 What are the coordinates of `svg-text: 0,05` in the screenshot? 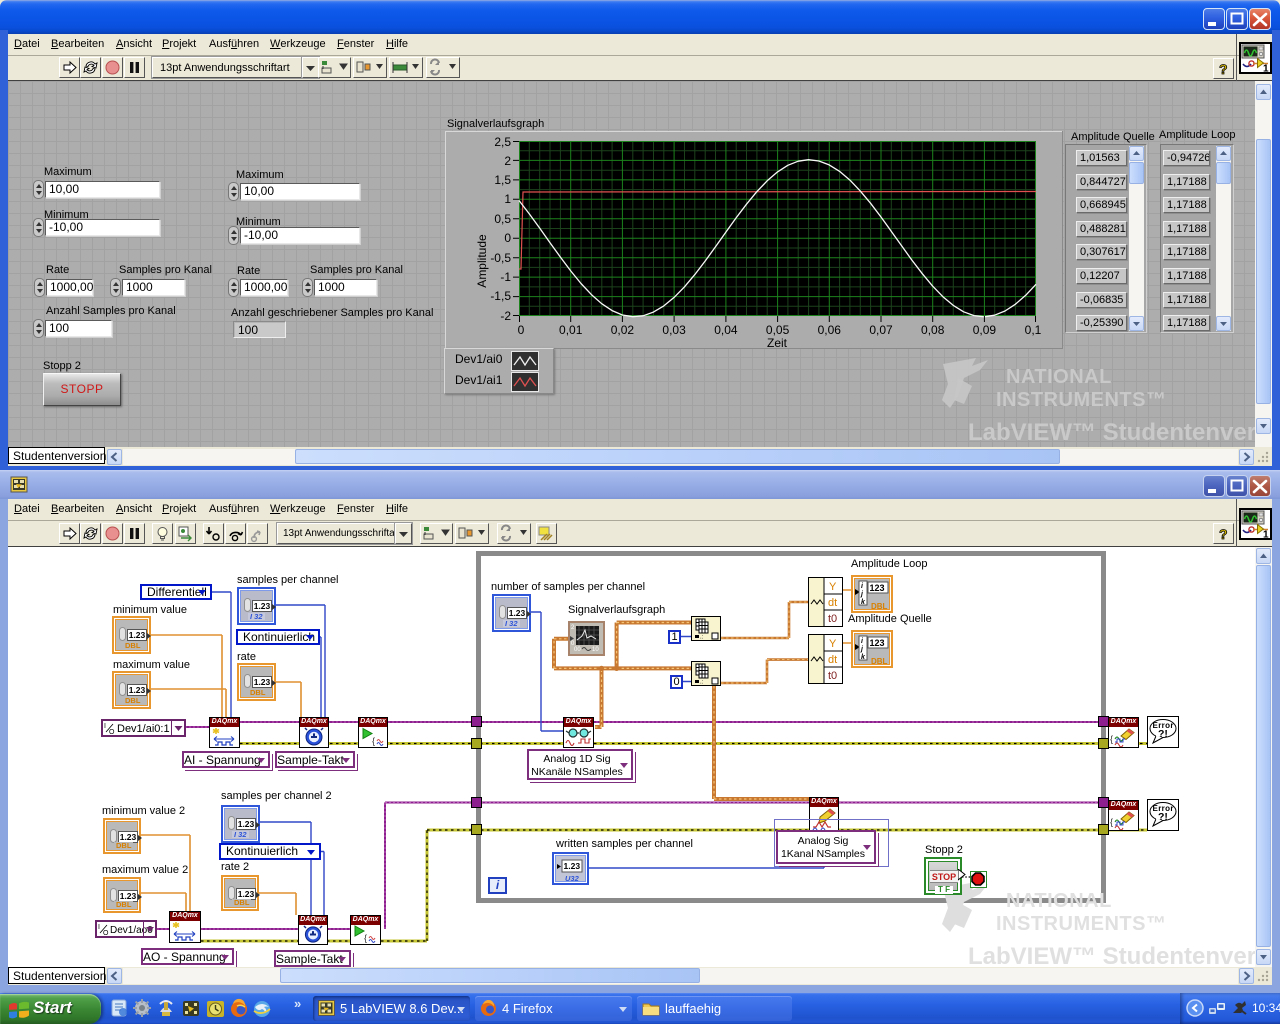 It's located at (778, 330).